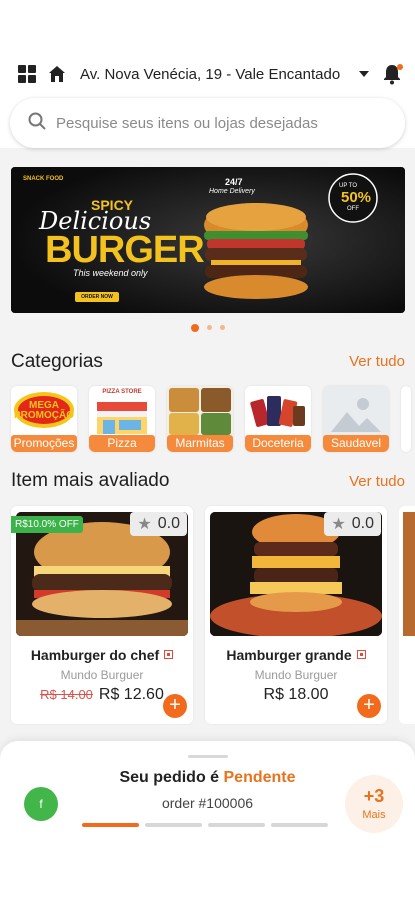 The image size is (415, 900). Describe the element at coordinates (122, 419) in the screenshot. I see `category-pizza: PIZZA STORE Pizza` at that location.